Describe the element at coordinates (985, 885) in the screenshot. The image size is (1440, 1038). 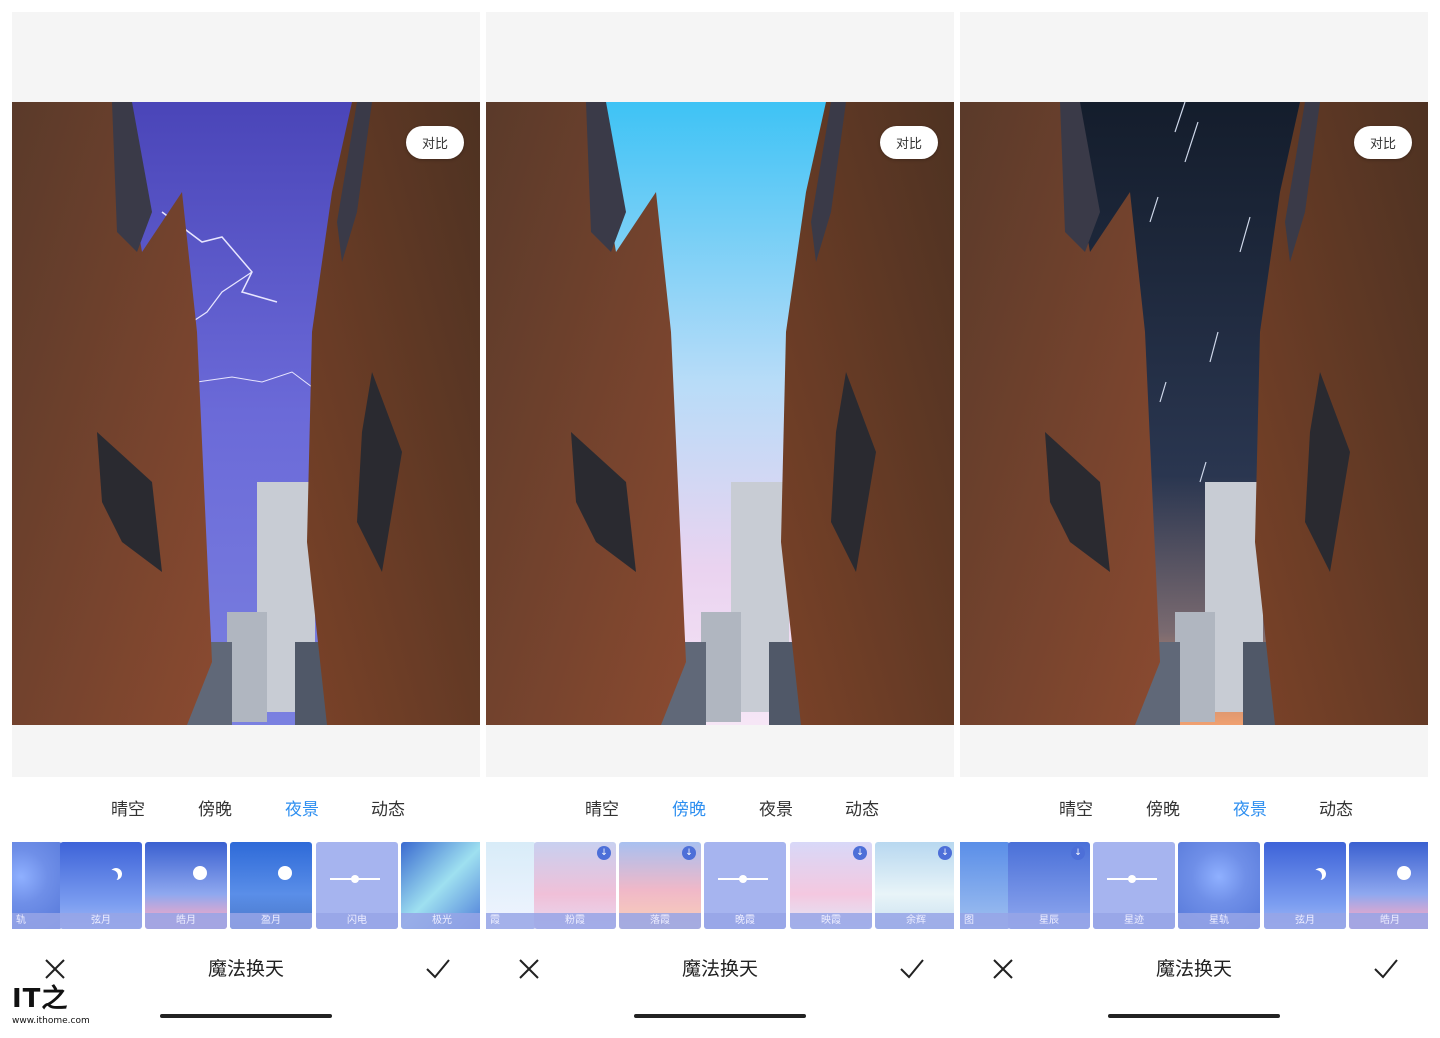
I see `sky-thumbnail: 图` at that location.